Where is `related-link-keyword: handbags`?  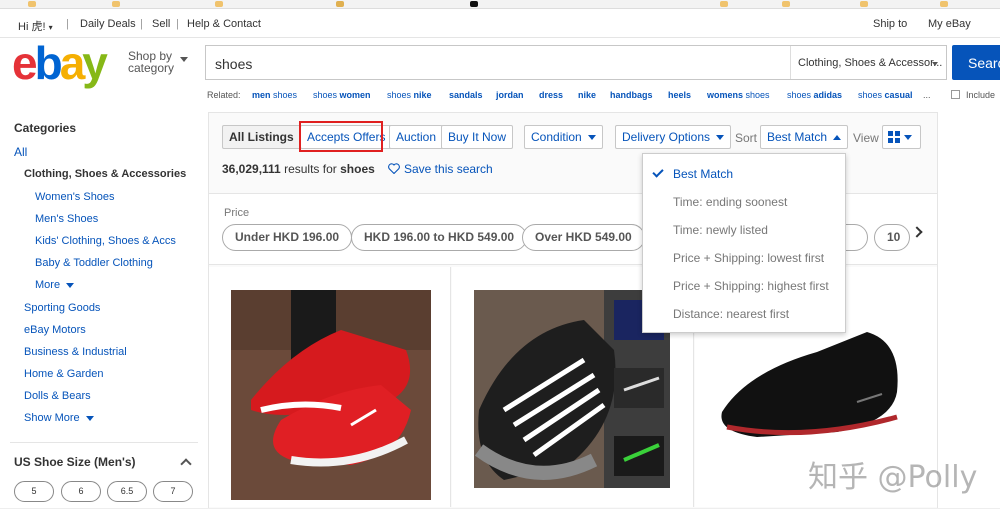
related-link-keyword: handbags is located at coordinates (631, 95).